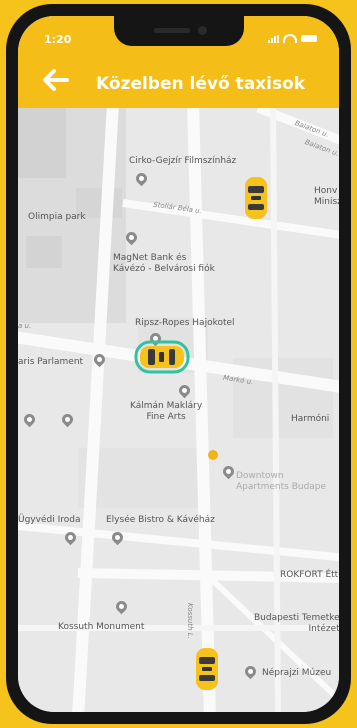  Describe the element at coordinates (25, 326) in the screenshot. I see `street-label: a u.` at that location.